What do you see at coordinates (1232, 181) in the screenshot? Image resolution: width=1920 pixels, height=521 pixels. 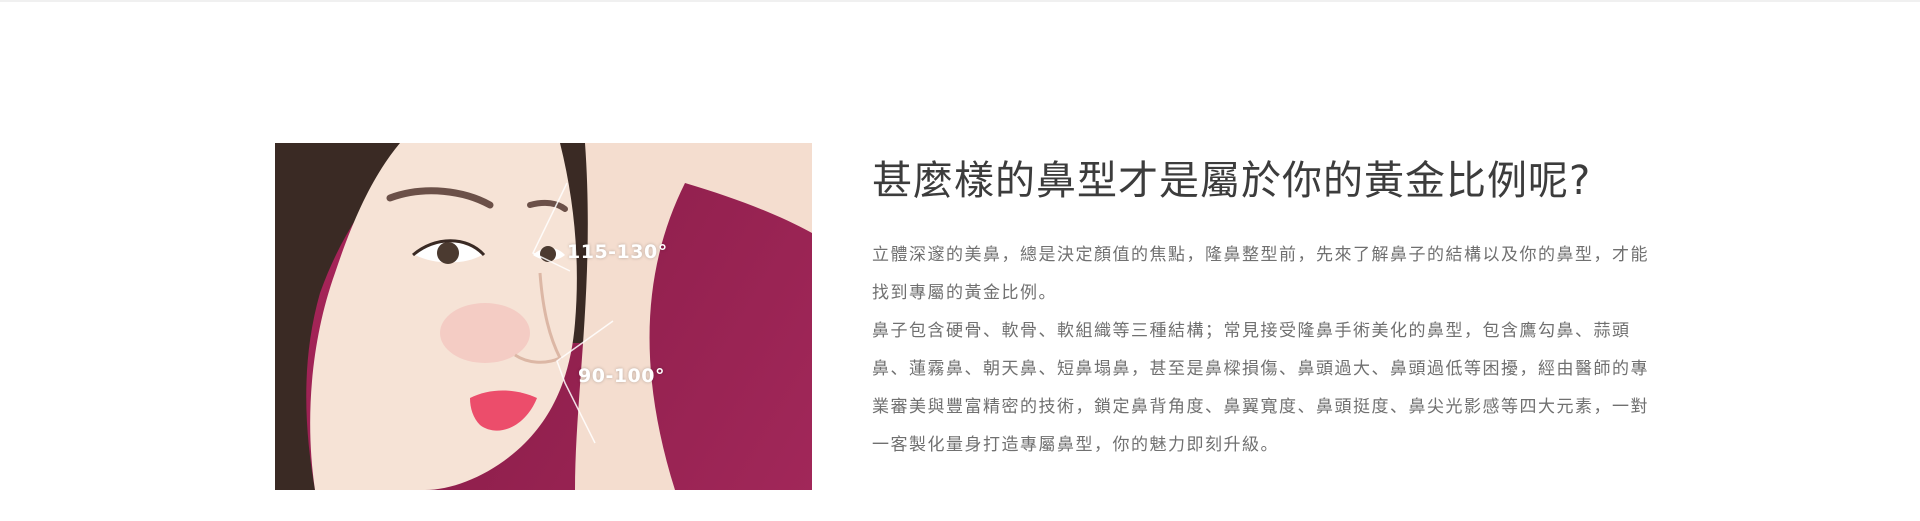 I see `article-headline: 甚麼樣的鼻型才是屬於你的黃金比例呢?` at bounding box center [1232, 181].